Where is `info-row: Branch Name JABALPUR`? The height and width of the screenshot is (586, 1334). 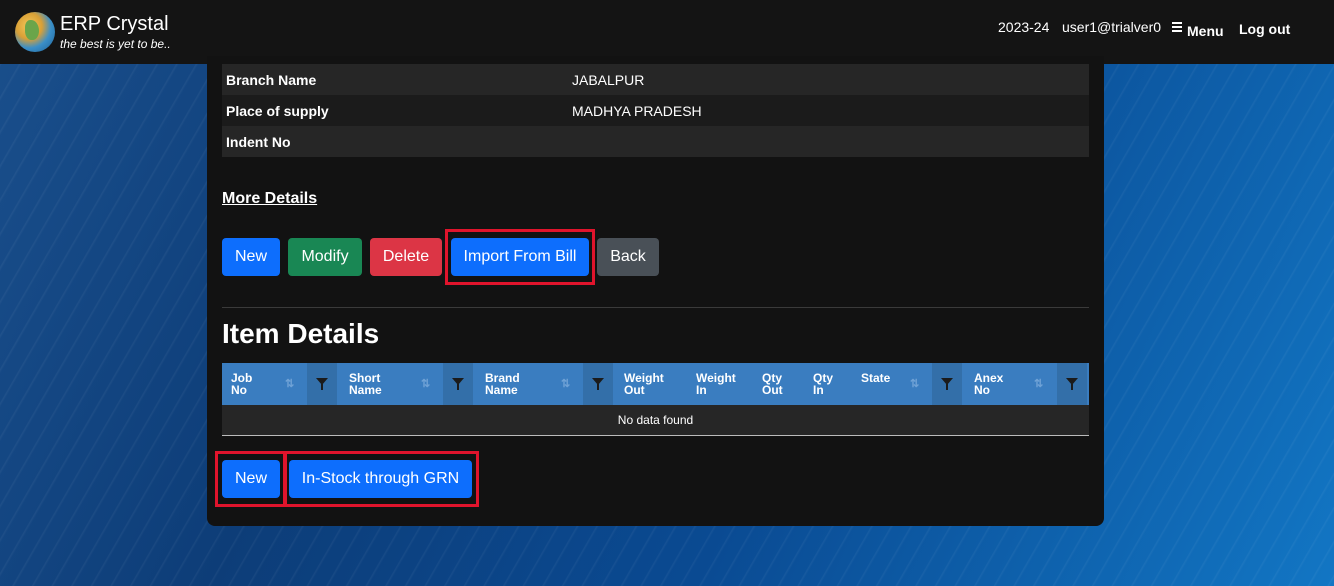
info-row: Branch Name JABALPUR is located at coordinates (655, 79).